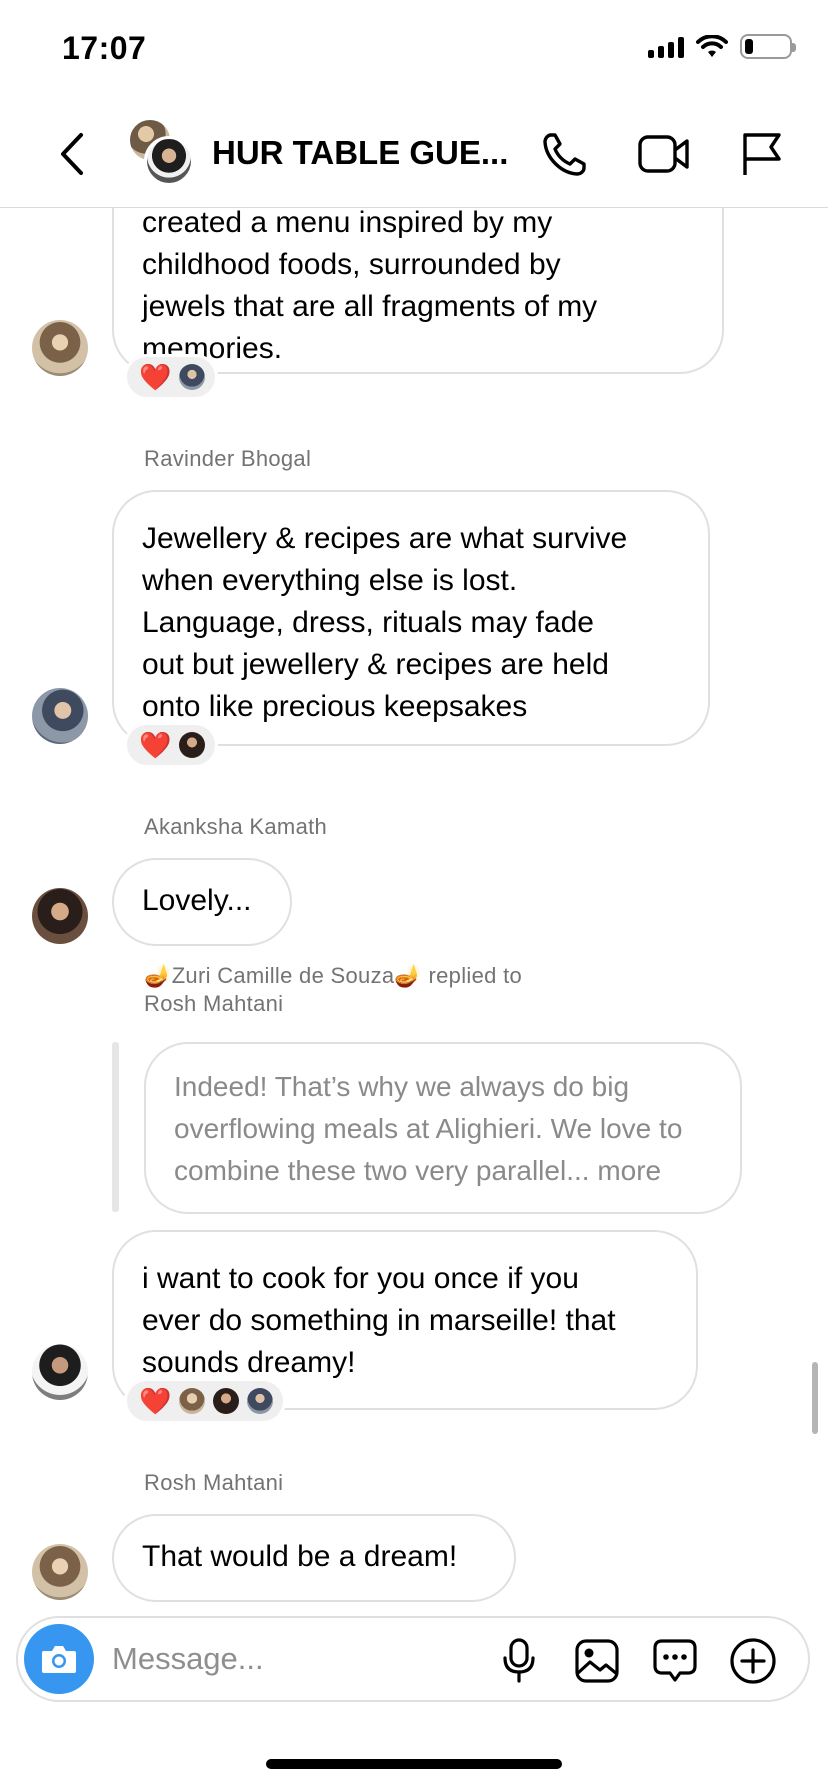 The height and width of the screenshot is (1792, 828). Describe the element at coordinates (333, 975) in the screenshot. I see `reply-context-line: 🪔Zuri Camille de Souza🪔 replied to` at that location.